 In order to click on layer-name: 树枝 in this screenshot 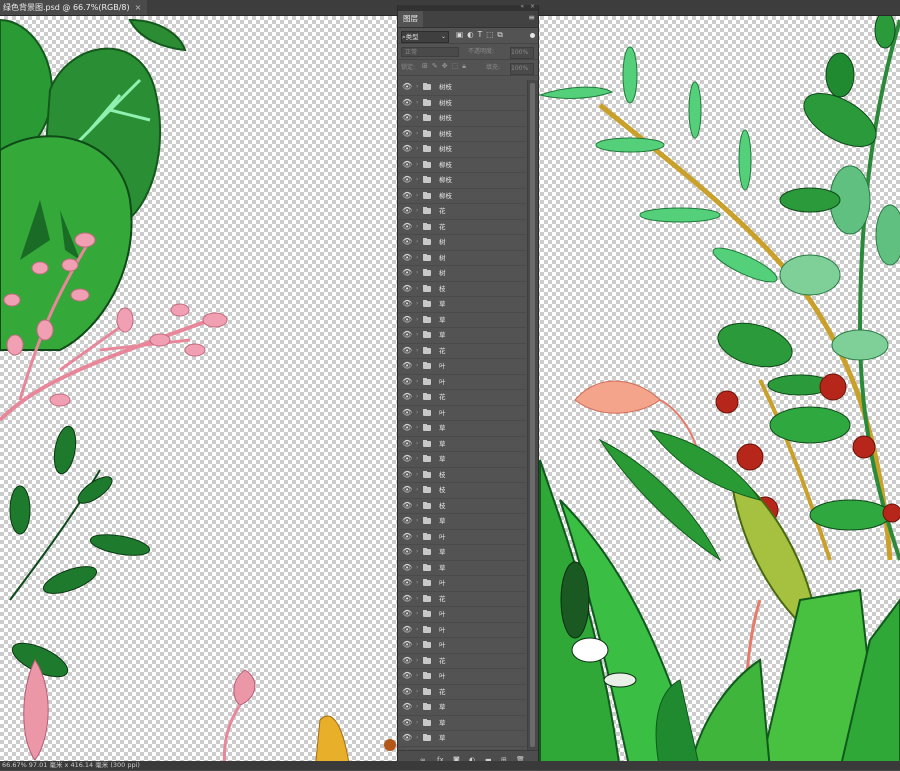, I will do `click(445, 103)`.